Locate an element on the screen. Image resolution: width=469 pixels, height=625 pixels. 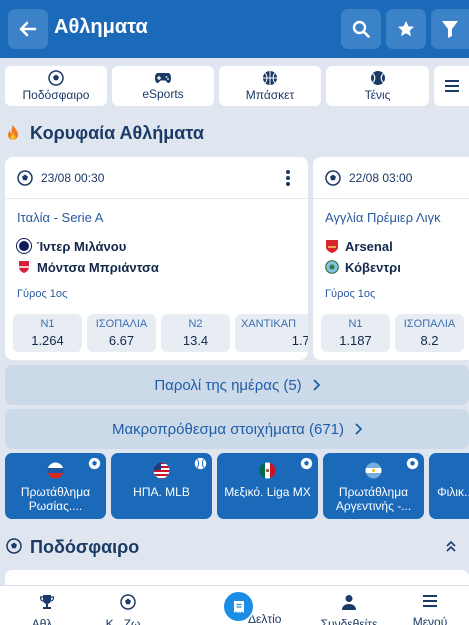
tab-label: Ποδόσφαιρο is located at coordinates (56, 95).